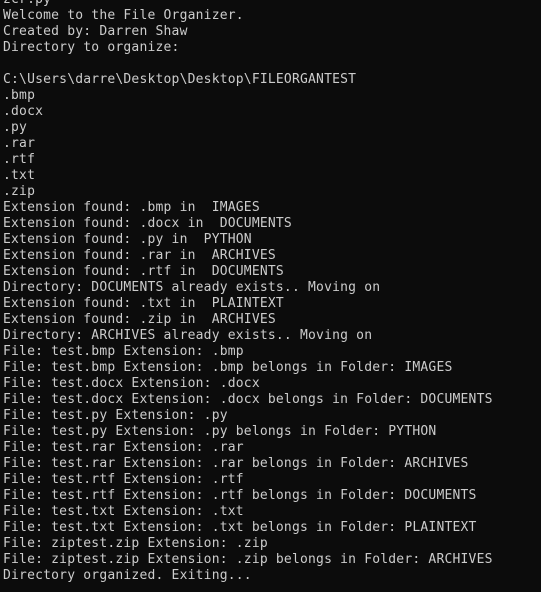  Describe the element at coordinates (147, 223) in the screenshot. I see `console-line: Extension found: .docx in DOCUMENTS` at that location.